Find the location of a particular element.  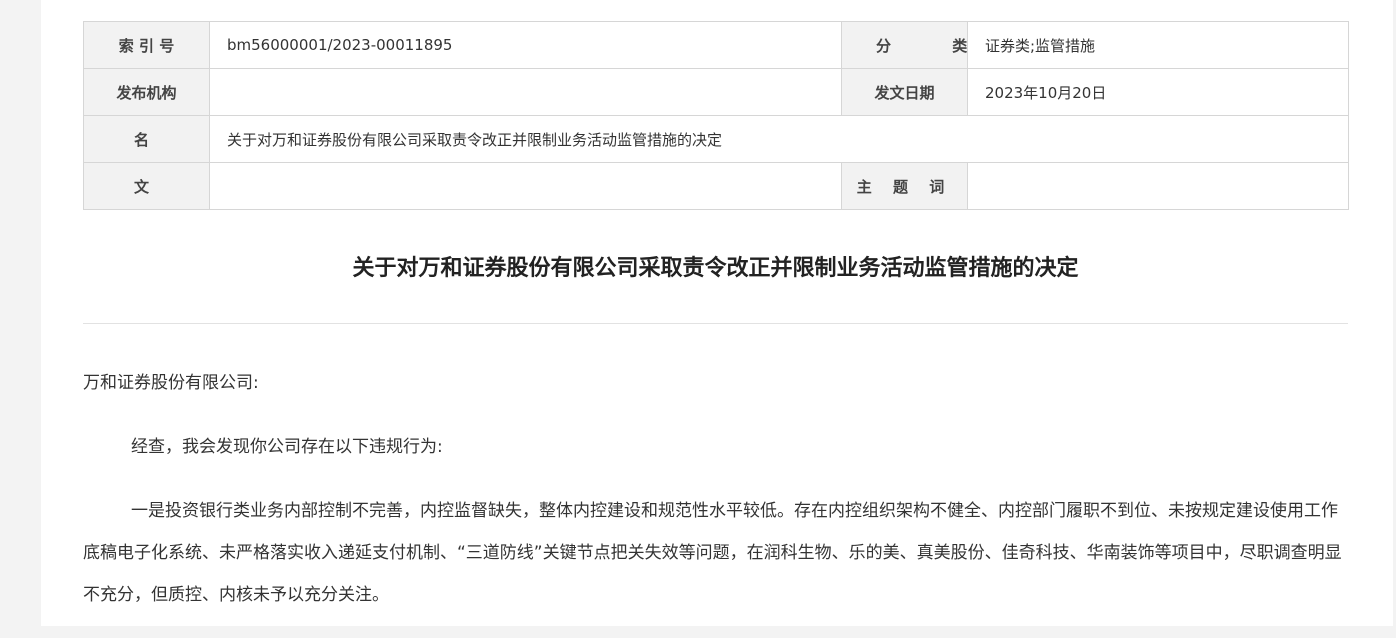

document-title: 关于对万和证券股份有限公司采取责令改正并限制业务活动监管措施的决定 is located at coordinates (715, 268).